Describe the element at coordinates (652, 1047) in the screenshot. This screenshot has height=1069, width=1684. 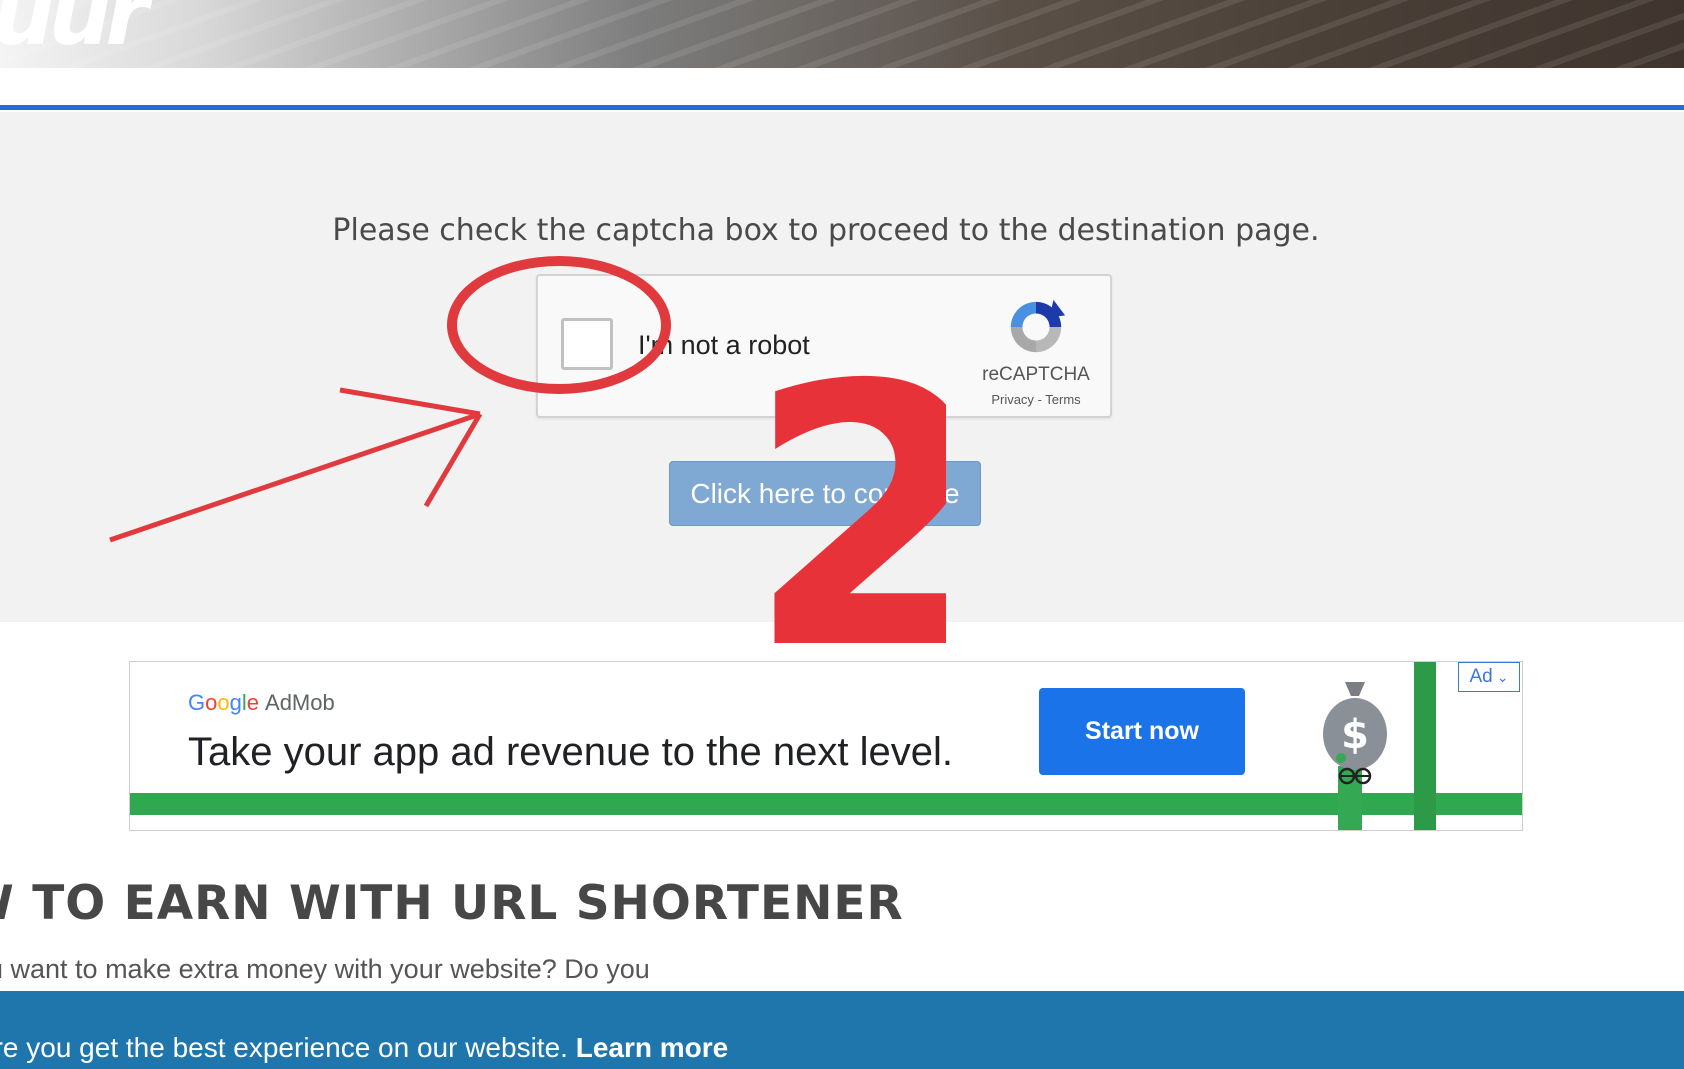
I see `cookie-learn-more-link: Learn more` at that location.